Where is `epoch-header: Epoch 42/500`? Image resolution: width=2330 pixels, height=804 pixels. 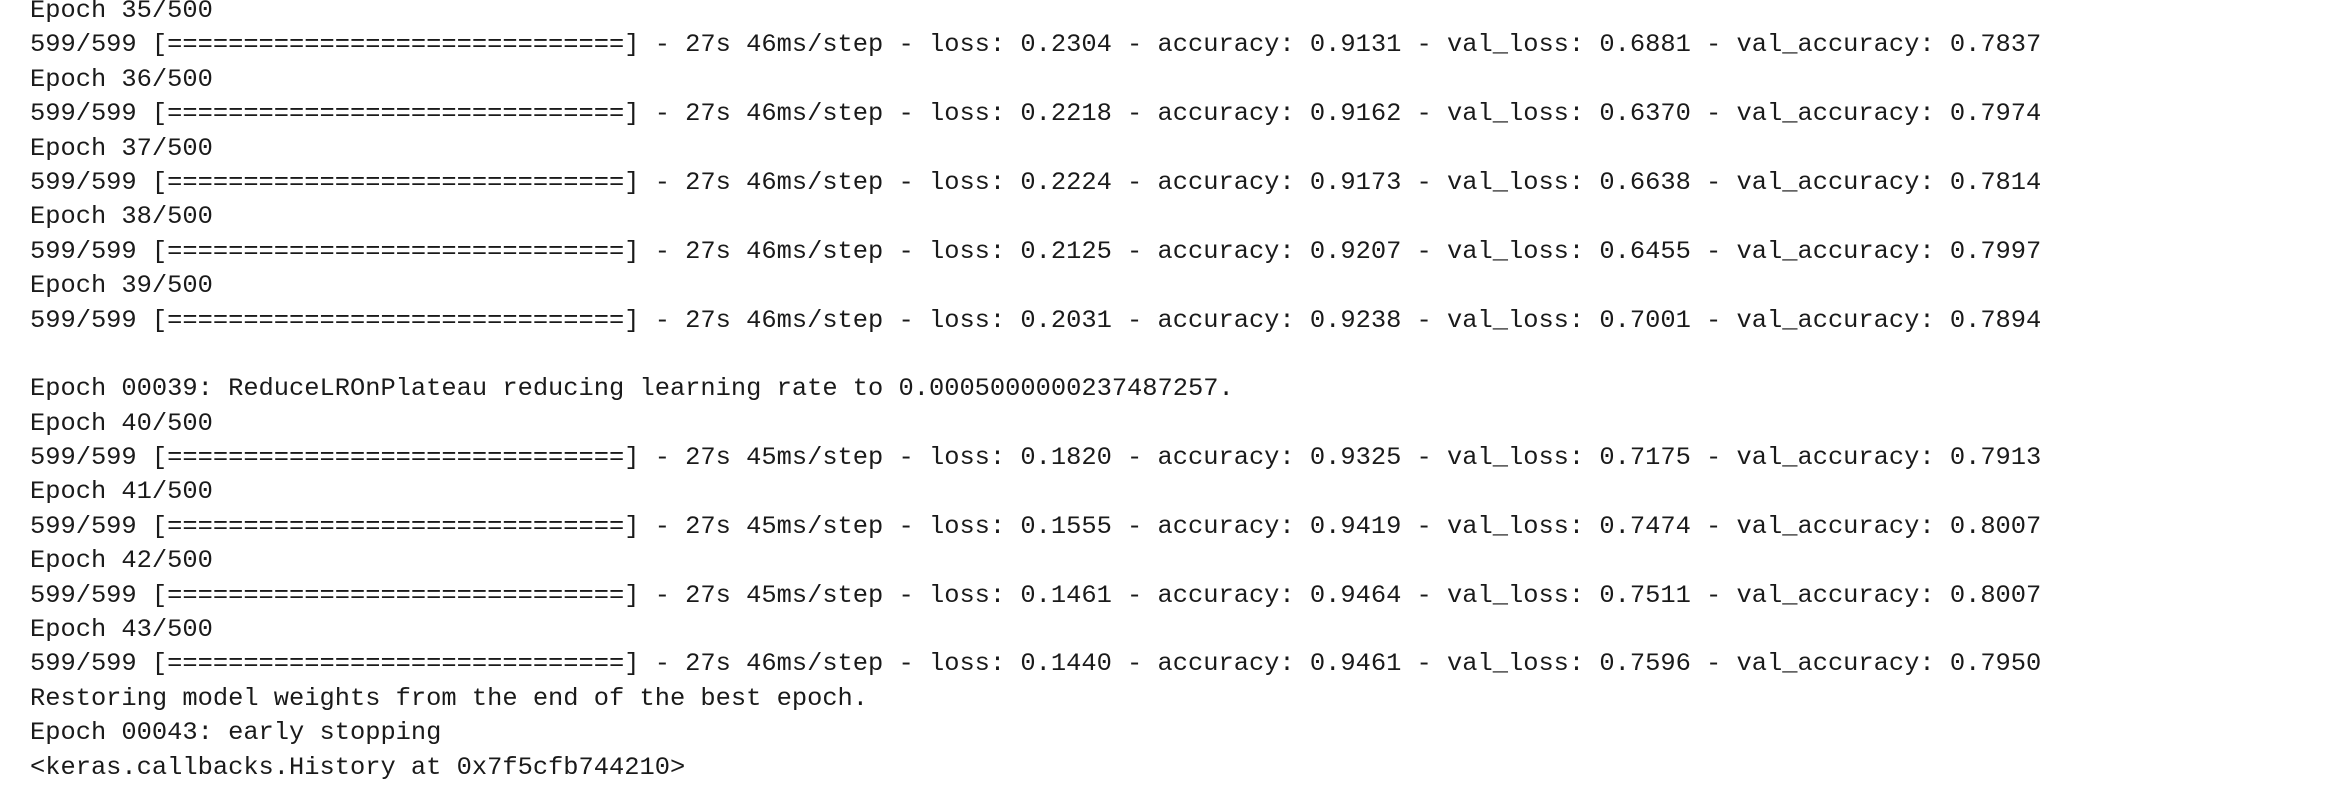
epoch-header: Epoch 42/500 is located at coordinates (121, 561).